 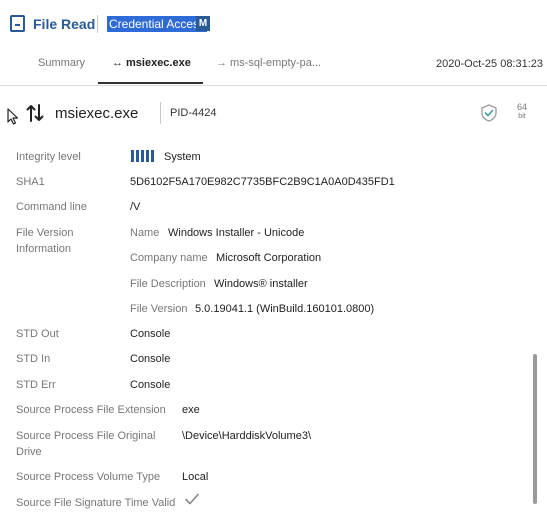 What do you see at coordinates (62, 63) in the screenshot?
I see `tab-label: Summary` at bounding box center [62, 63].